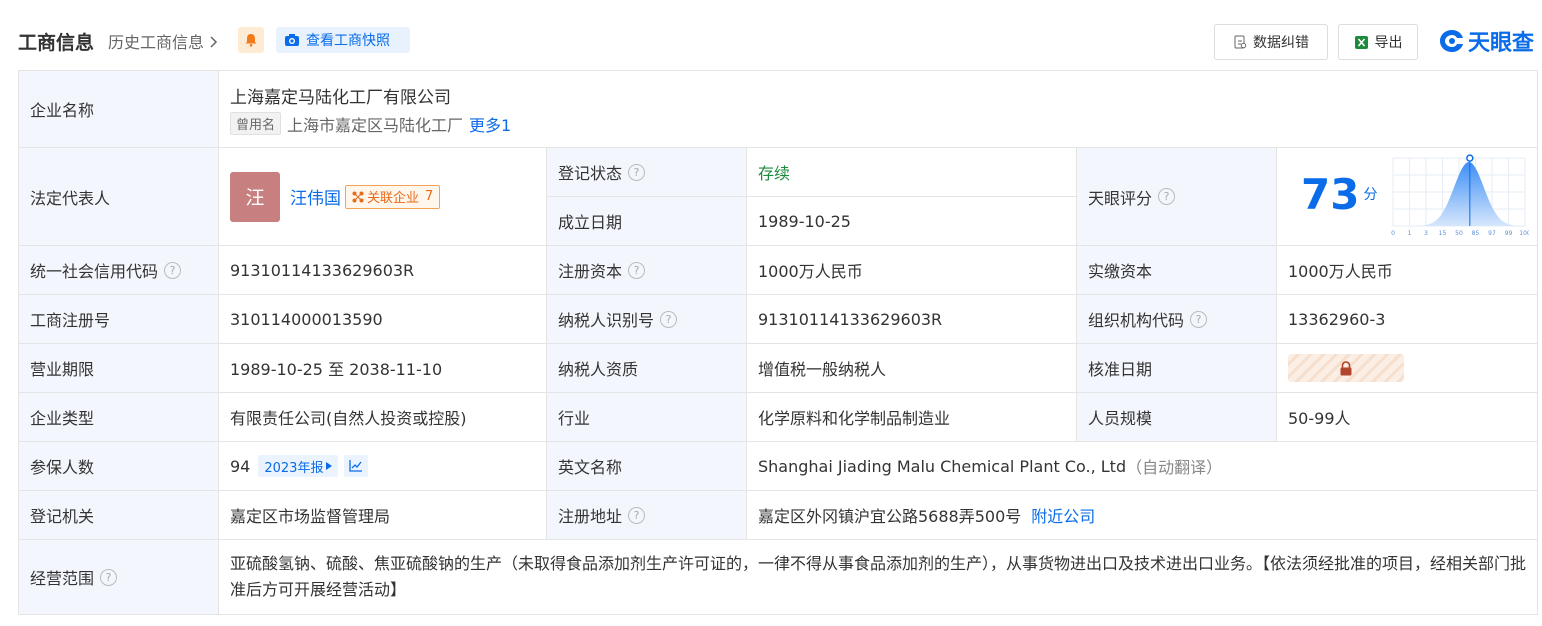  Describe the element at coordinates (356, 466) in the screenshot. I see `insured-trend-button` at that location.